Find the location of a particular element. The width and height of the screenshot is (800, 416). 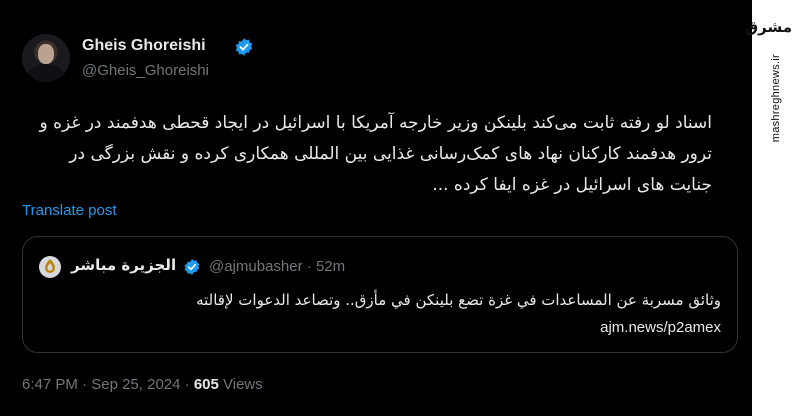

quoted-author-name: الجزيرة مباشر is located at coordinates (123, 265).